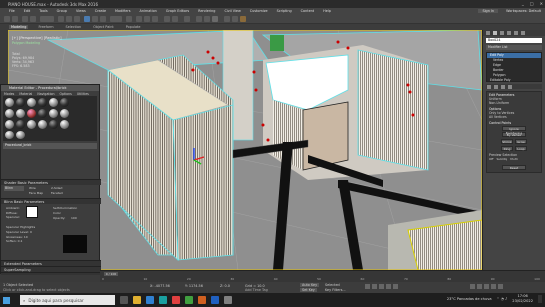  I want to click on windows-start-icon, so click(6, 300).